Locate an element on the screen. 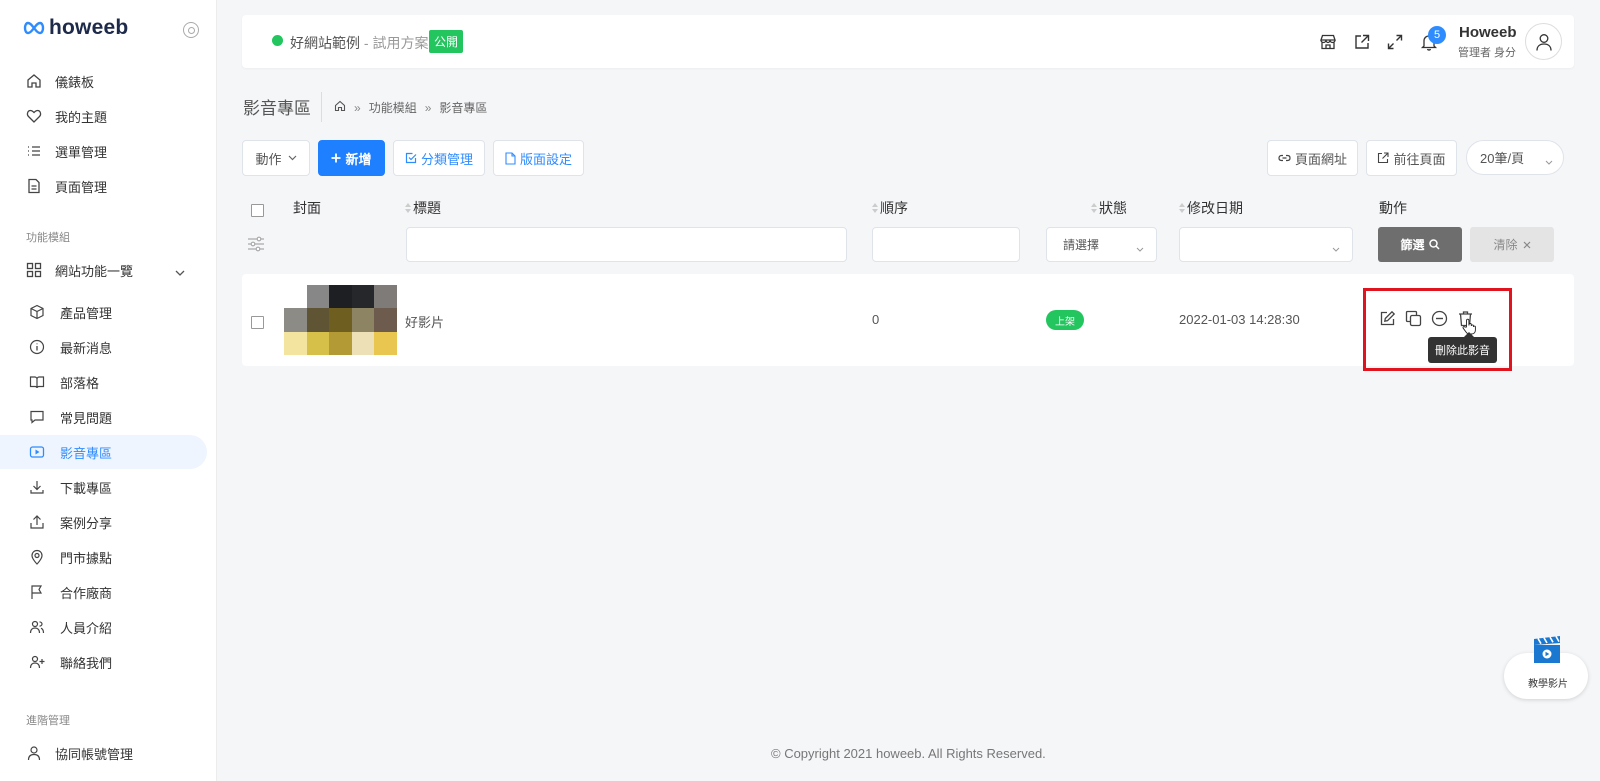  filter-button: 篩選 is located at coordinates (1420, 244).